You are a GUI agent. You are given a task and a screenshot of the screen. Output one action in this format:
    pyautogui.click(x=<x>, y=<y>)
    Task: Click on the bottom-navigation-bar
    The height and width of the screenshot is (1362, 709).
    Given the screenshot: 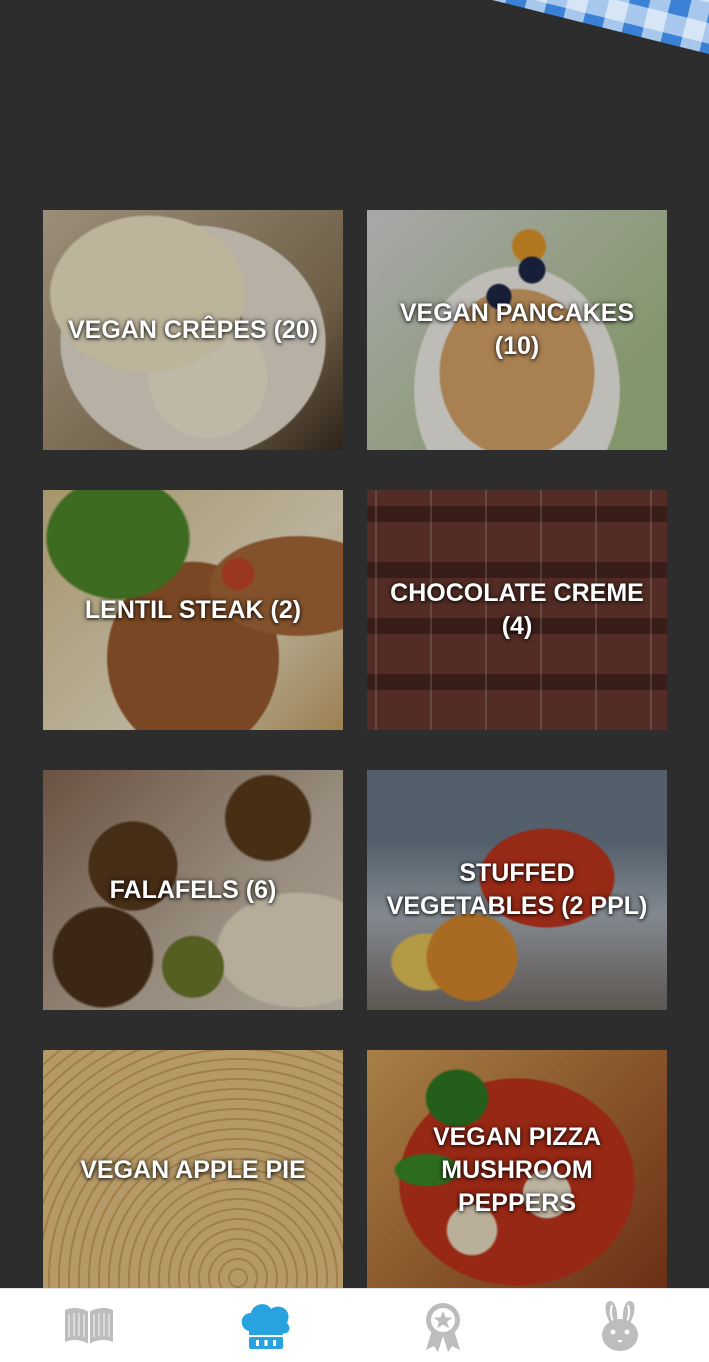 What is the action you would take?
    pyautogui.click(x=354, y=1325)
    